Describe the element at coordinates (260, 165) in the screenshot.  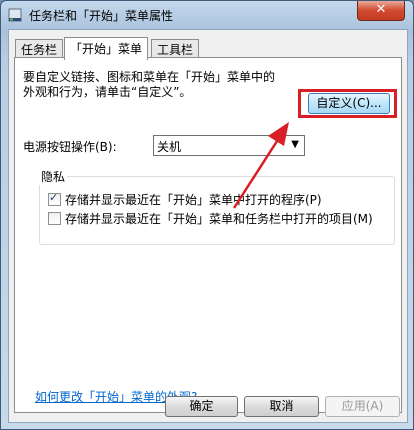
I see `annotation-arrow` at that location.